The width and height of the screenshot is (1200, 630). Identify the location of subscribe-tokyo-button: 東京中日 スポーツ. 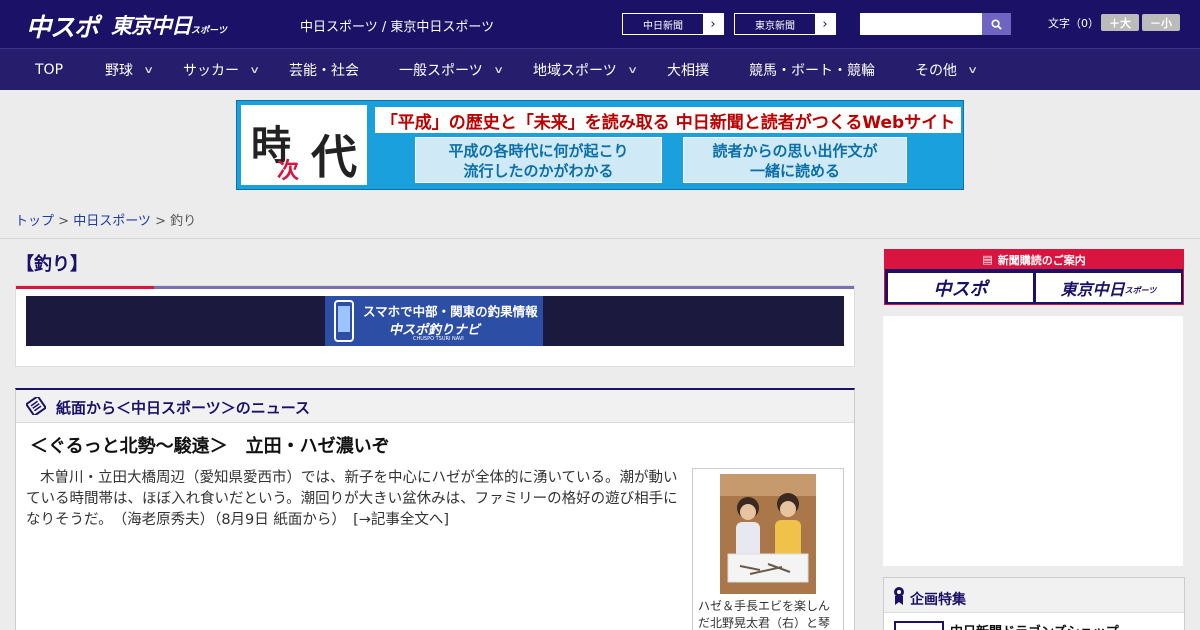
(1108, 287).